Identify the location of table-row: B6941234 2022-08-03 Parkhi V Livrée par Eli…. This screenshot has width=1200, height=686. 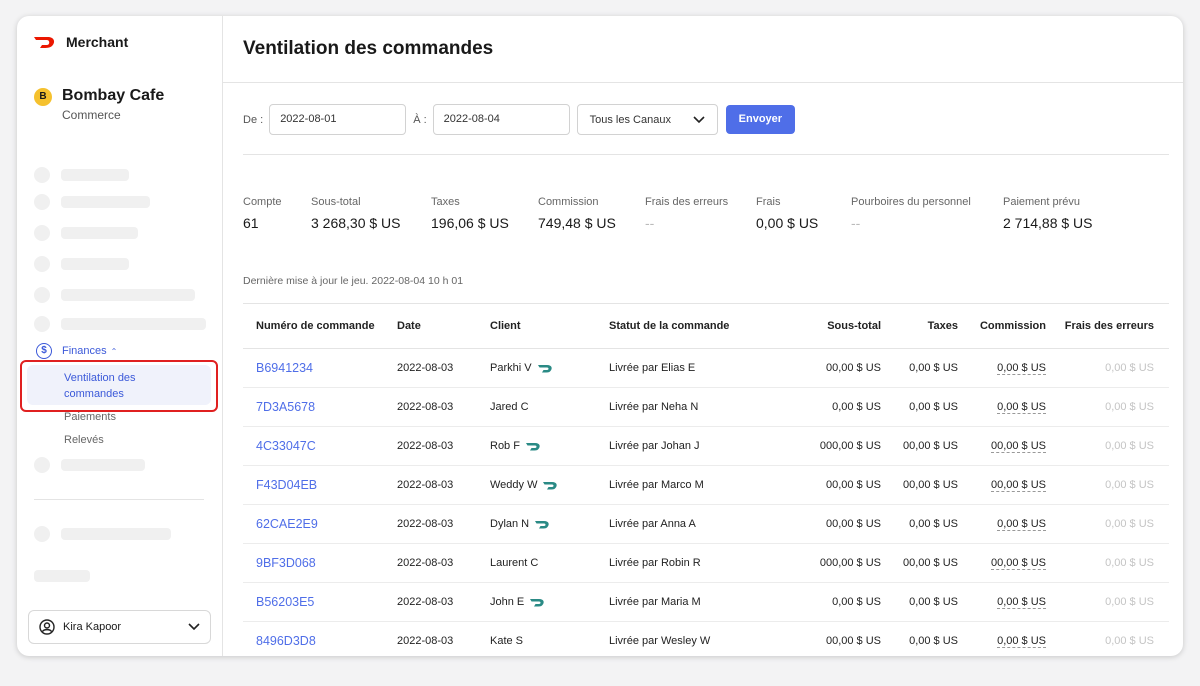
(706, 368).